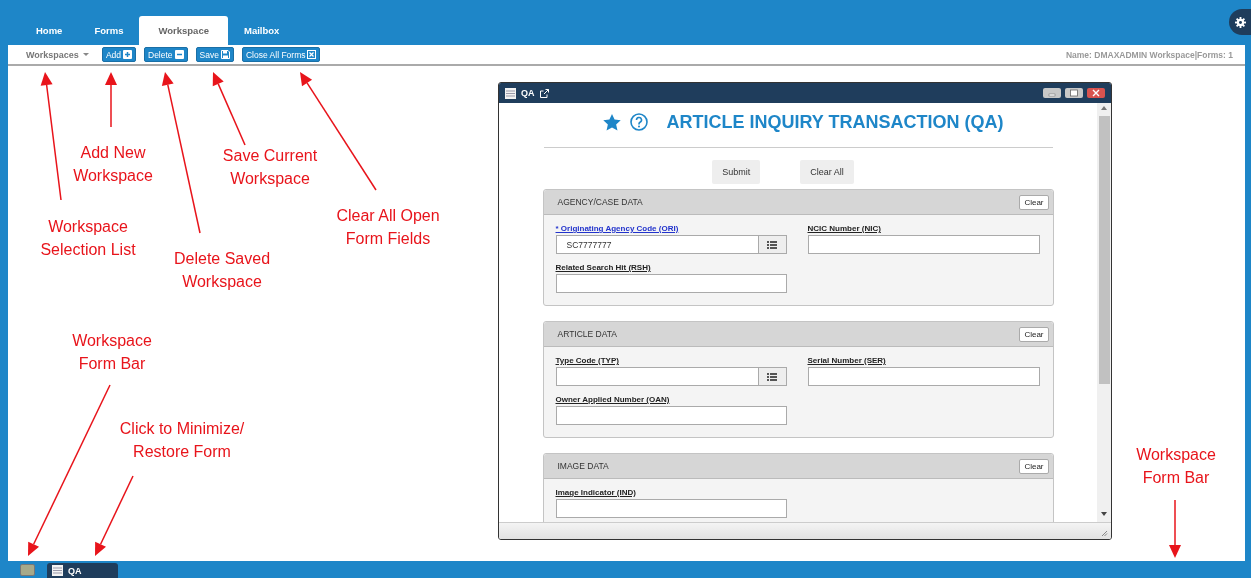  I want to click on nav-tab: Mailbox, so click(261, 30).